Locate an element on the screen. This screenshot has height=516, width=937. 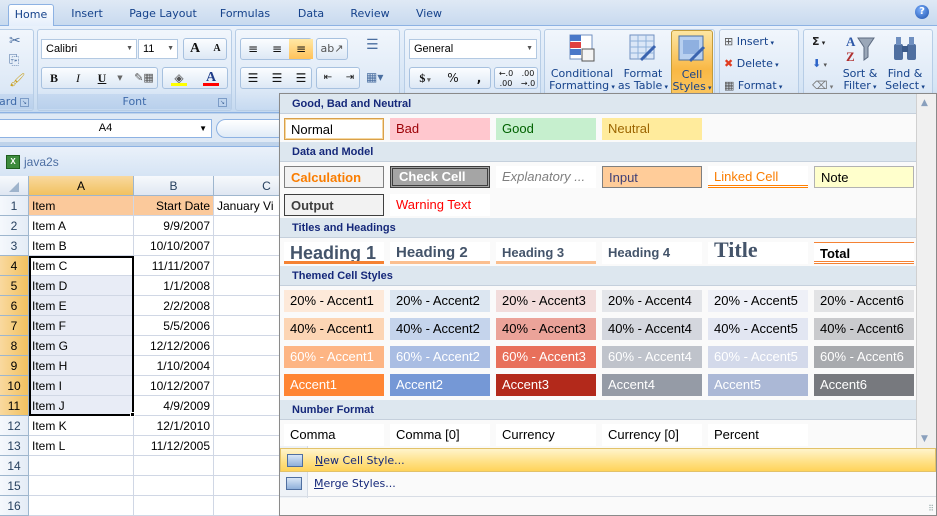
cell-style-accent1: Accent1 is located at coordinates (334, 385).